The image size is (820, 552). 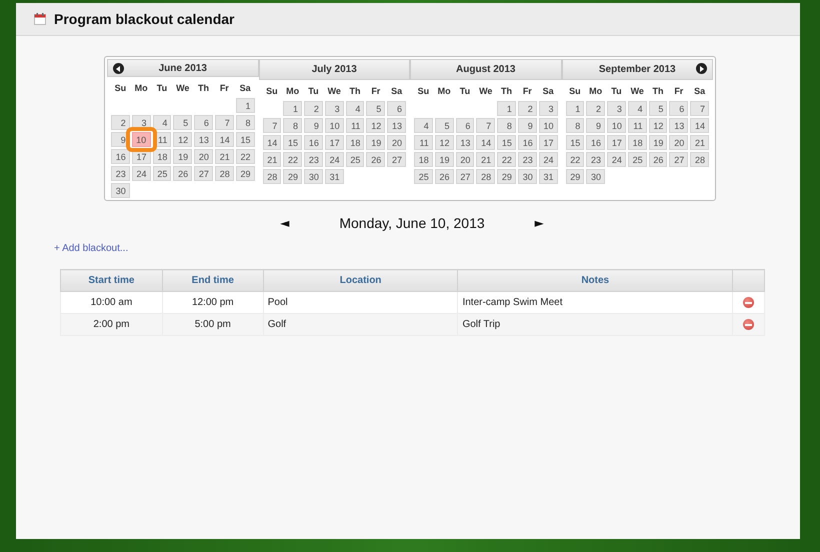 What do you see at coordinates (285, 223) in the screenshot?
I see `previous-day-button: ◄` at bounding box center [285, 223].